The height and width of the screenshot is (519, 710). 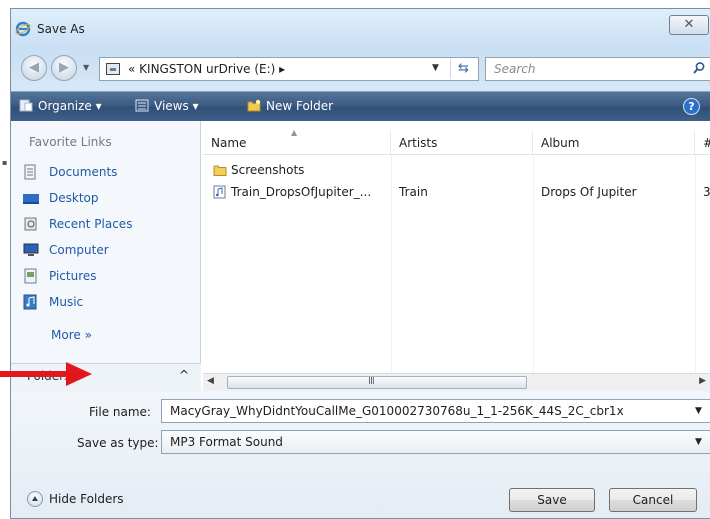 I want to click on search-placeholder: Search, so click(x=515, y=69).